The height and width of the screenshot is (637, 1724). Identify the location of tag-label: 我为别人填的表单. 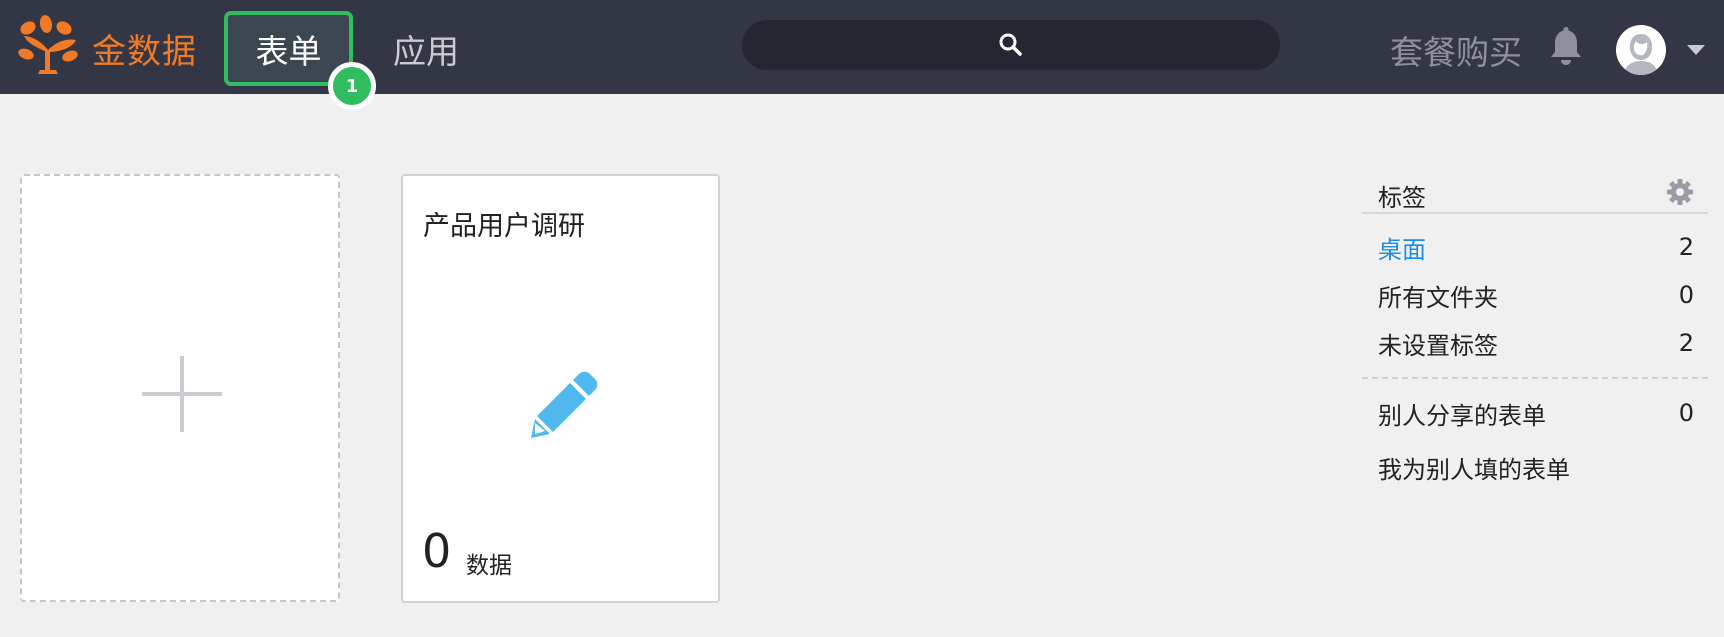
(1474, 469).